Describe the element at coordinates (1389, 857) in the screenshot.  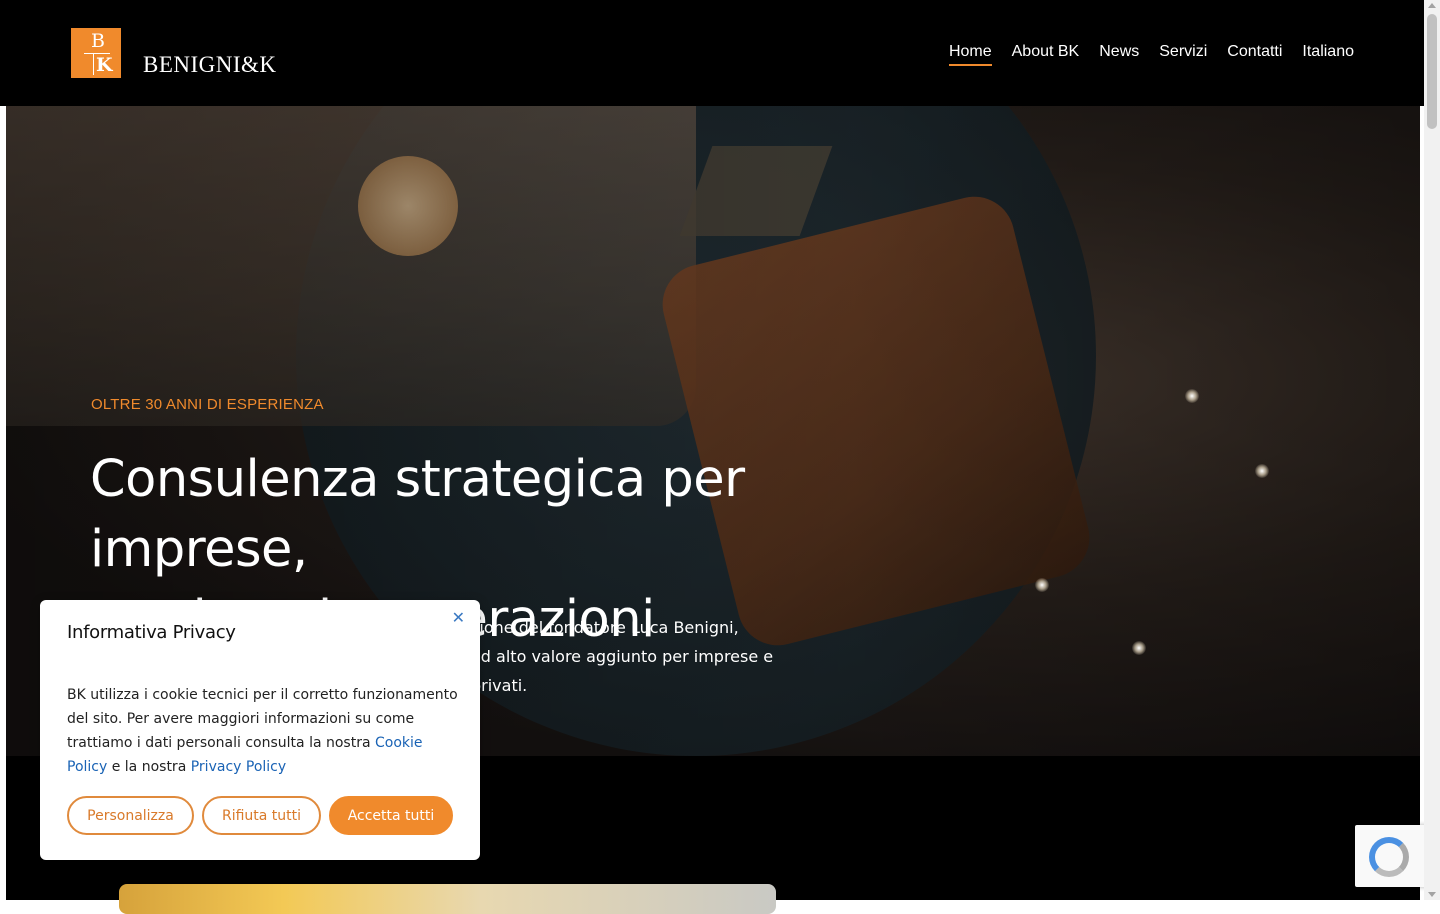
I see `recaptcha-icon` at that location.